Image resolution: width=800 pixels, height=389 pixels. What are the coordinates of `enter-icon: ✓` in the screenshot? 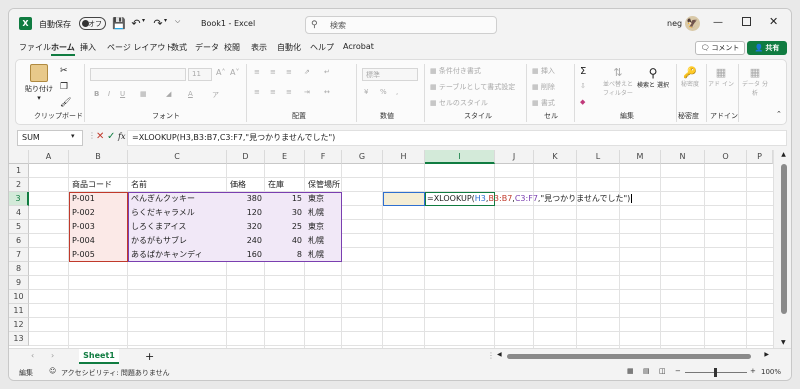 It's located at (111, 136).